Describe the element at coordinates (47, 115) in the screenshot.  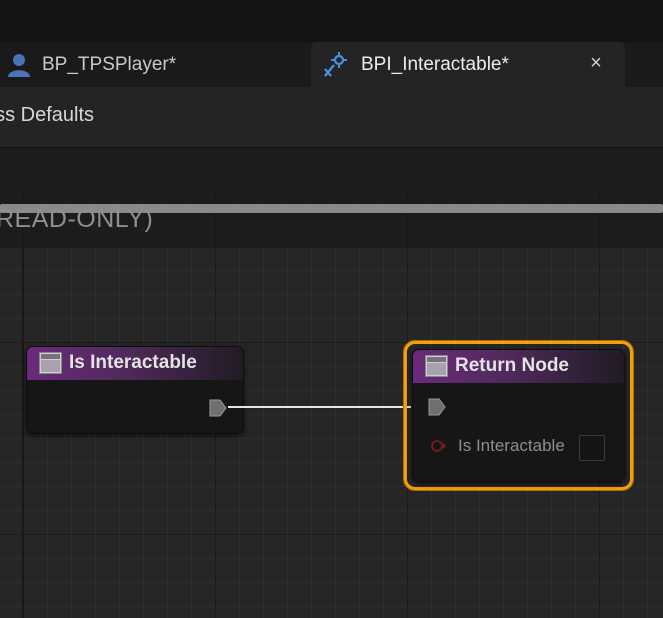
I see `class-defaults-button: ass Defaults` at that location.